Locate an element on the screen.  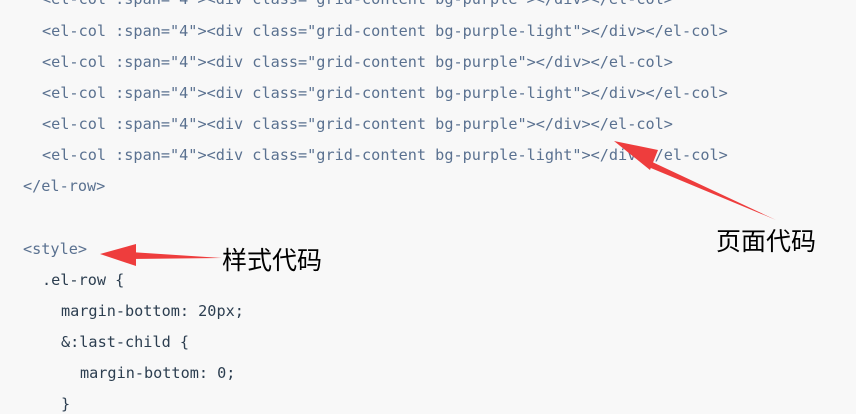
style-code-annotation: 样式代码 is located at coordinates (272, 260).